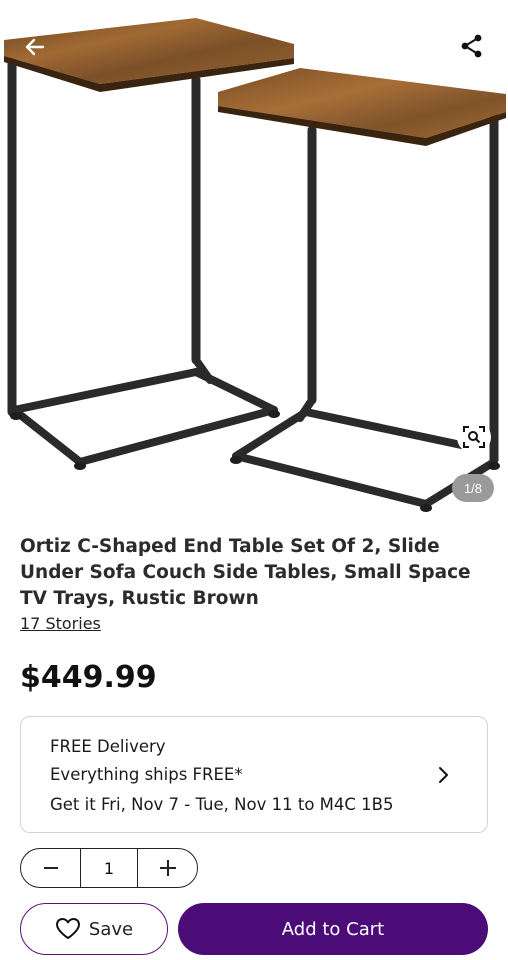 Image resolution: width=508 pixels, height=960 pixels. What do you see at coordinates (60, 623) in the screenshot?
I see `brand-link: 17 Stories` at bounding box center [60, 623].